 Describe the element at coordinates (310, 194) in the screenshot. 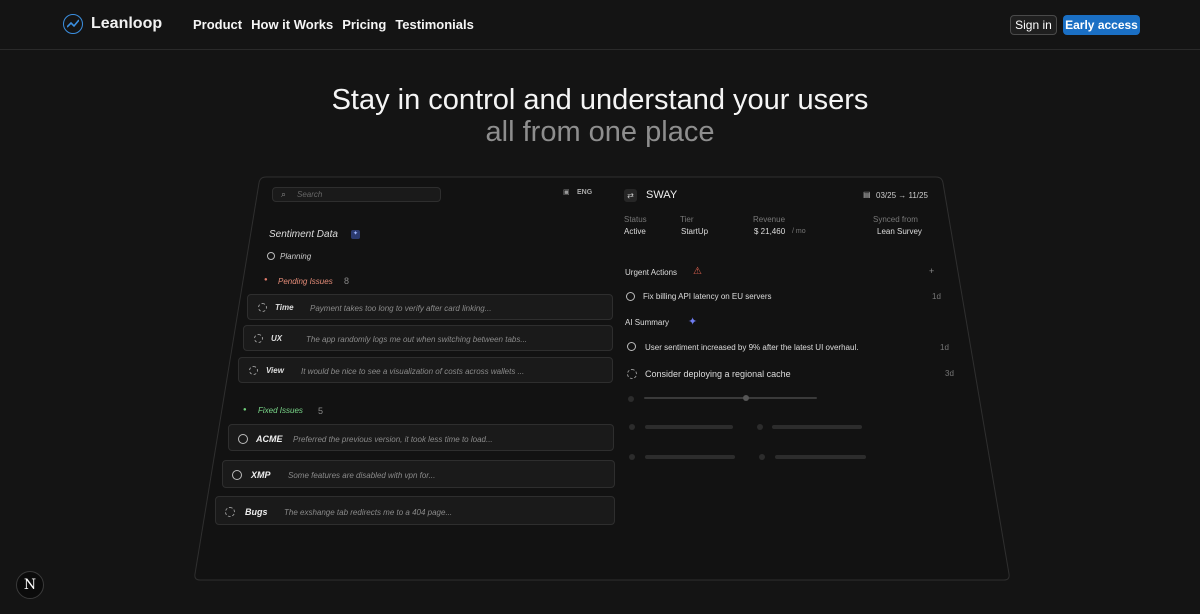

I see `search-placeholder: Search` at that location.